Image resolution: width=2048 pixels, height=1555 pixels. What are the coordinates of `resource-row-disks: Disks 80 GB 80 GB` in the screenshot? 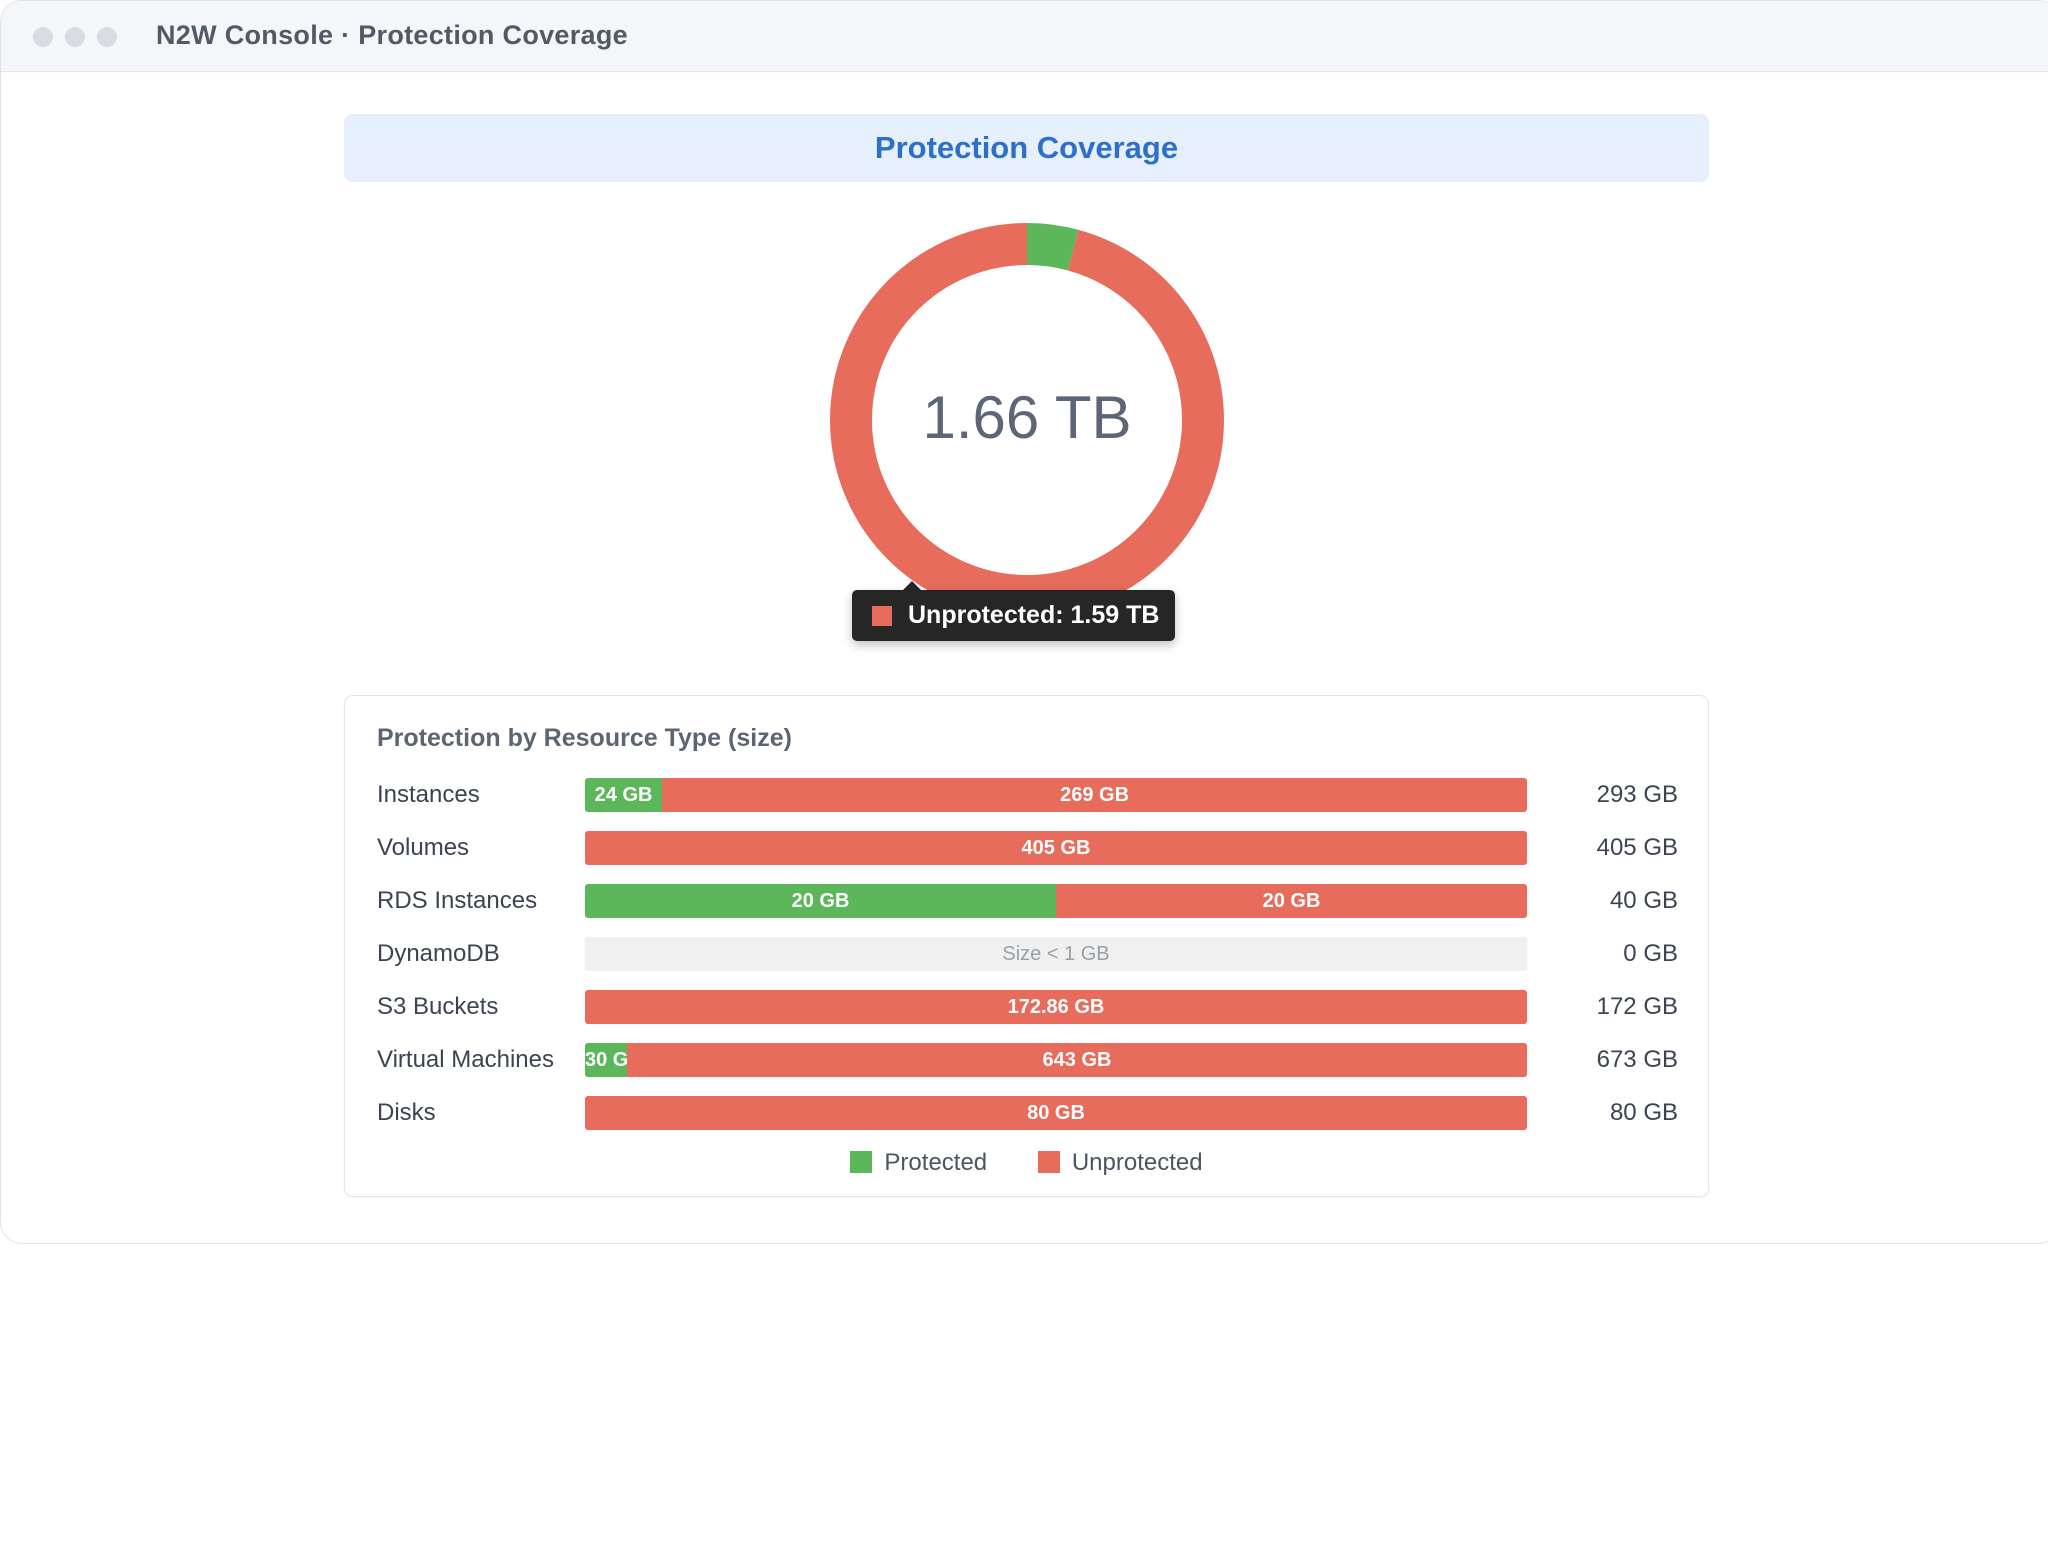 It's located at (1026, 1113).